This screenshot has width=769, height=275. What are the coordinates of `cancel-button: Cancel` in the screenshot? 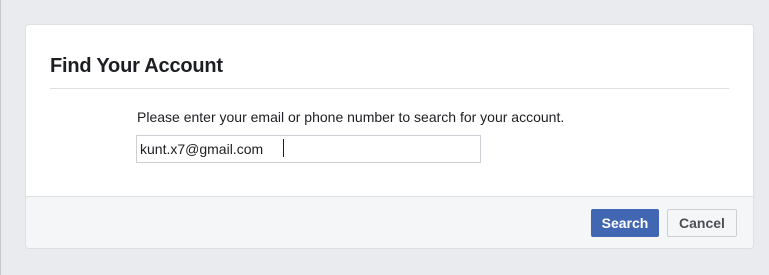 It's located at (702, 223).